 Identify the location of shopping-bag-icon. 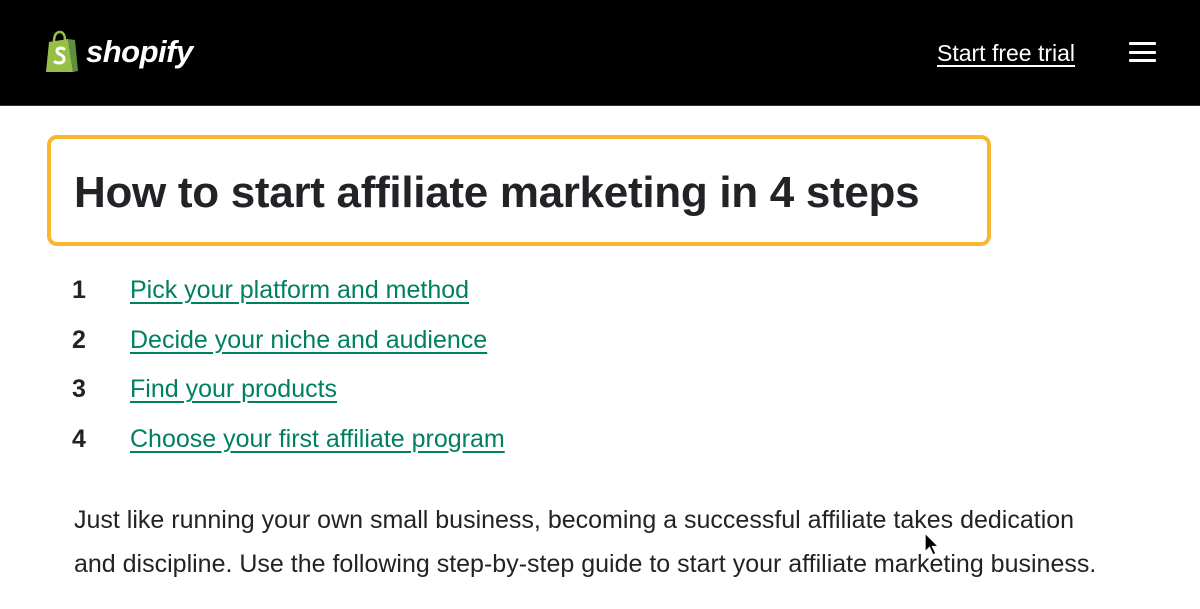
(62, 51).